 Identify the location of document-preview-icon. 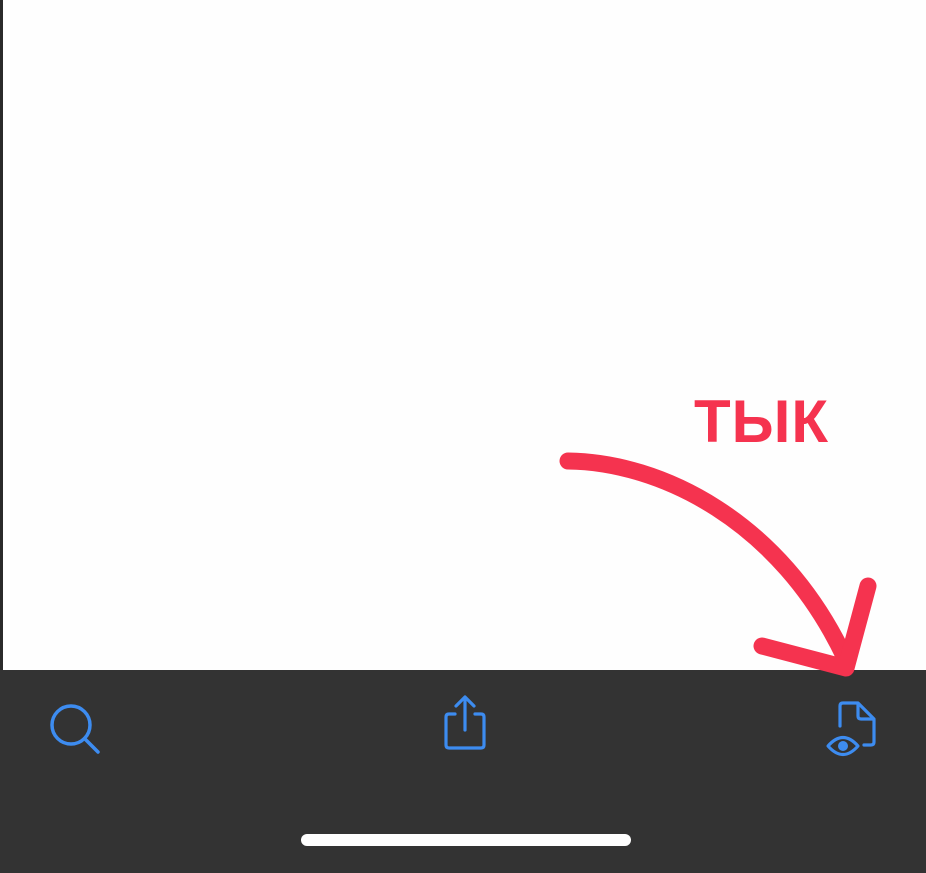
(851, 729).